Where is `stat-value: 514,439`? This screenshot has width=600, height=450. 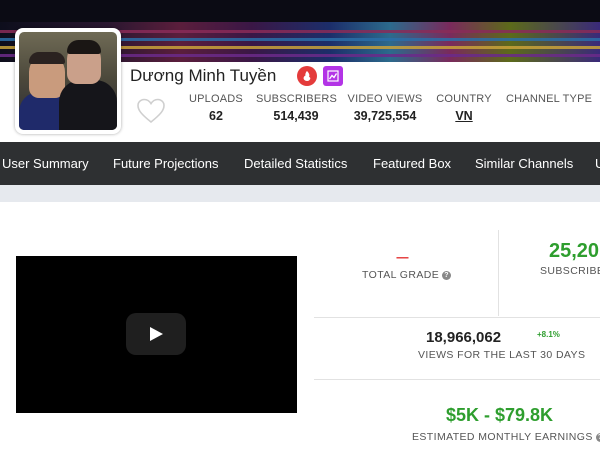 stat-value: 514,439 is located at coordinates (296, 116).